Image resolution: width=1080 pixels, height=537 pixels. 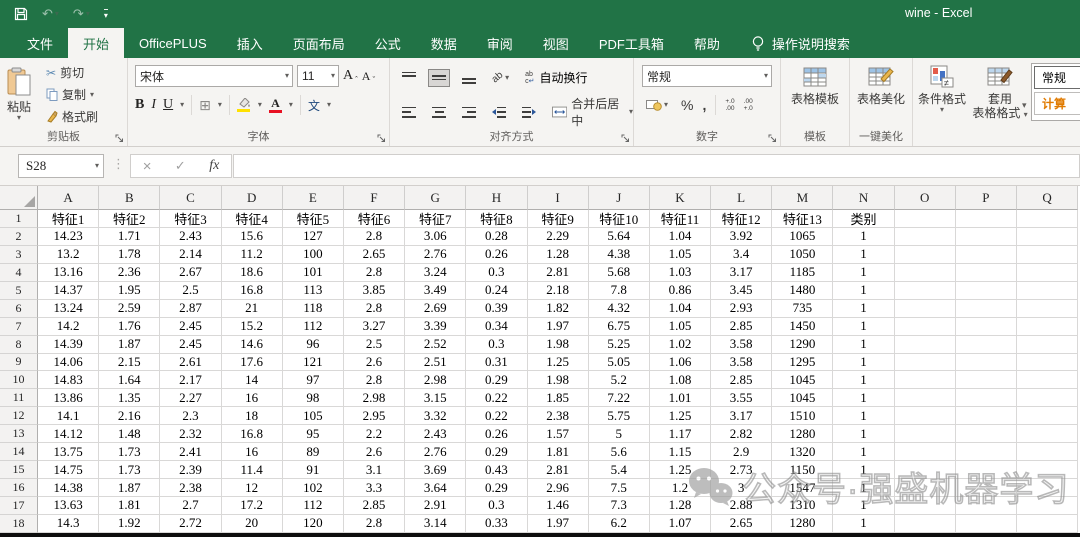 What do you see at coordinates (619, 362) in the screenshot?
I see `cell-J9: 5.05` at bounding box center [619, 362].